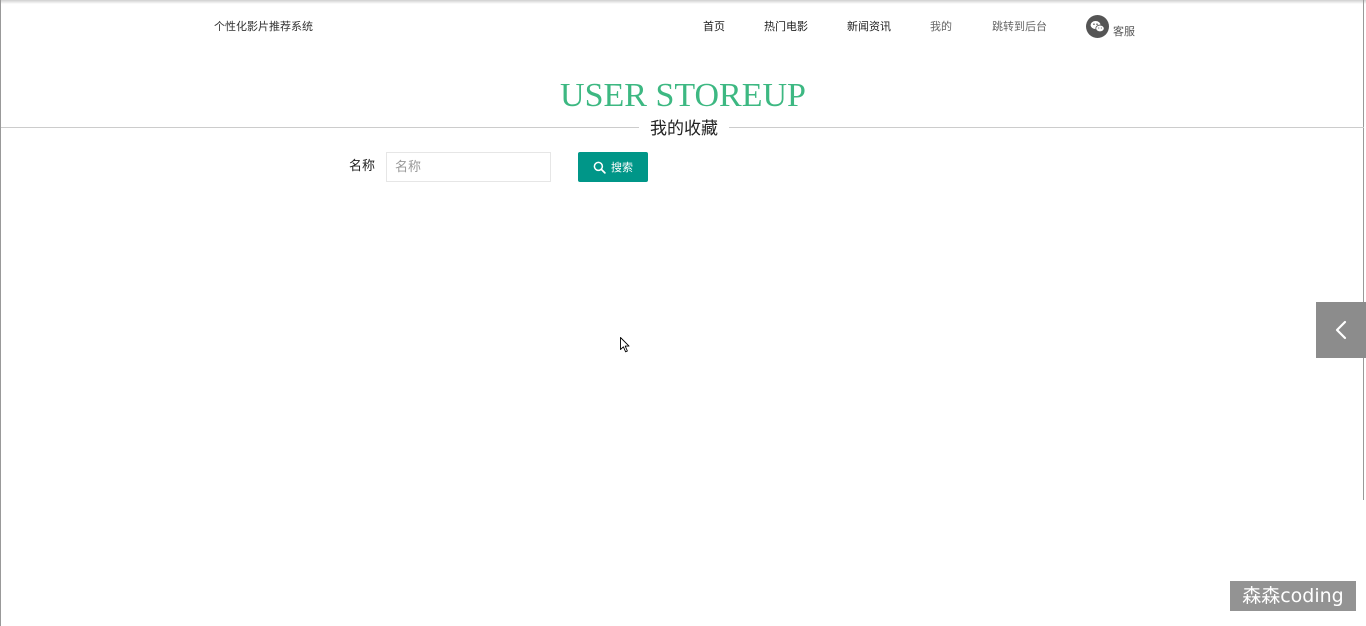 This screenshot has height=626, width=1366. I want to click on search-icon, so click(599, 167).